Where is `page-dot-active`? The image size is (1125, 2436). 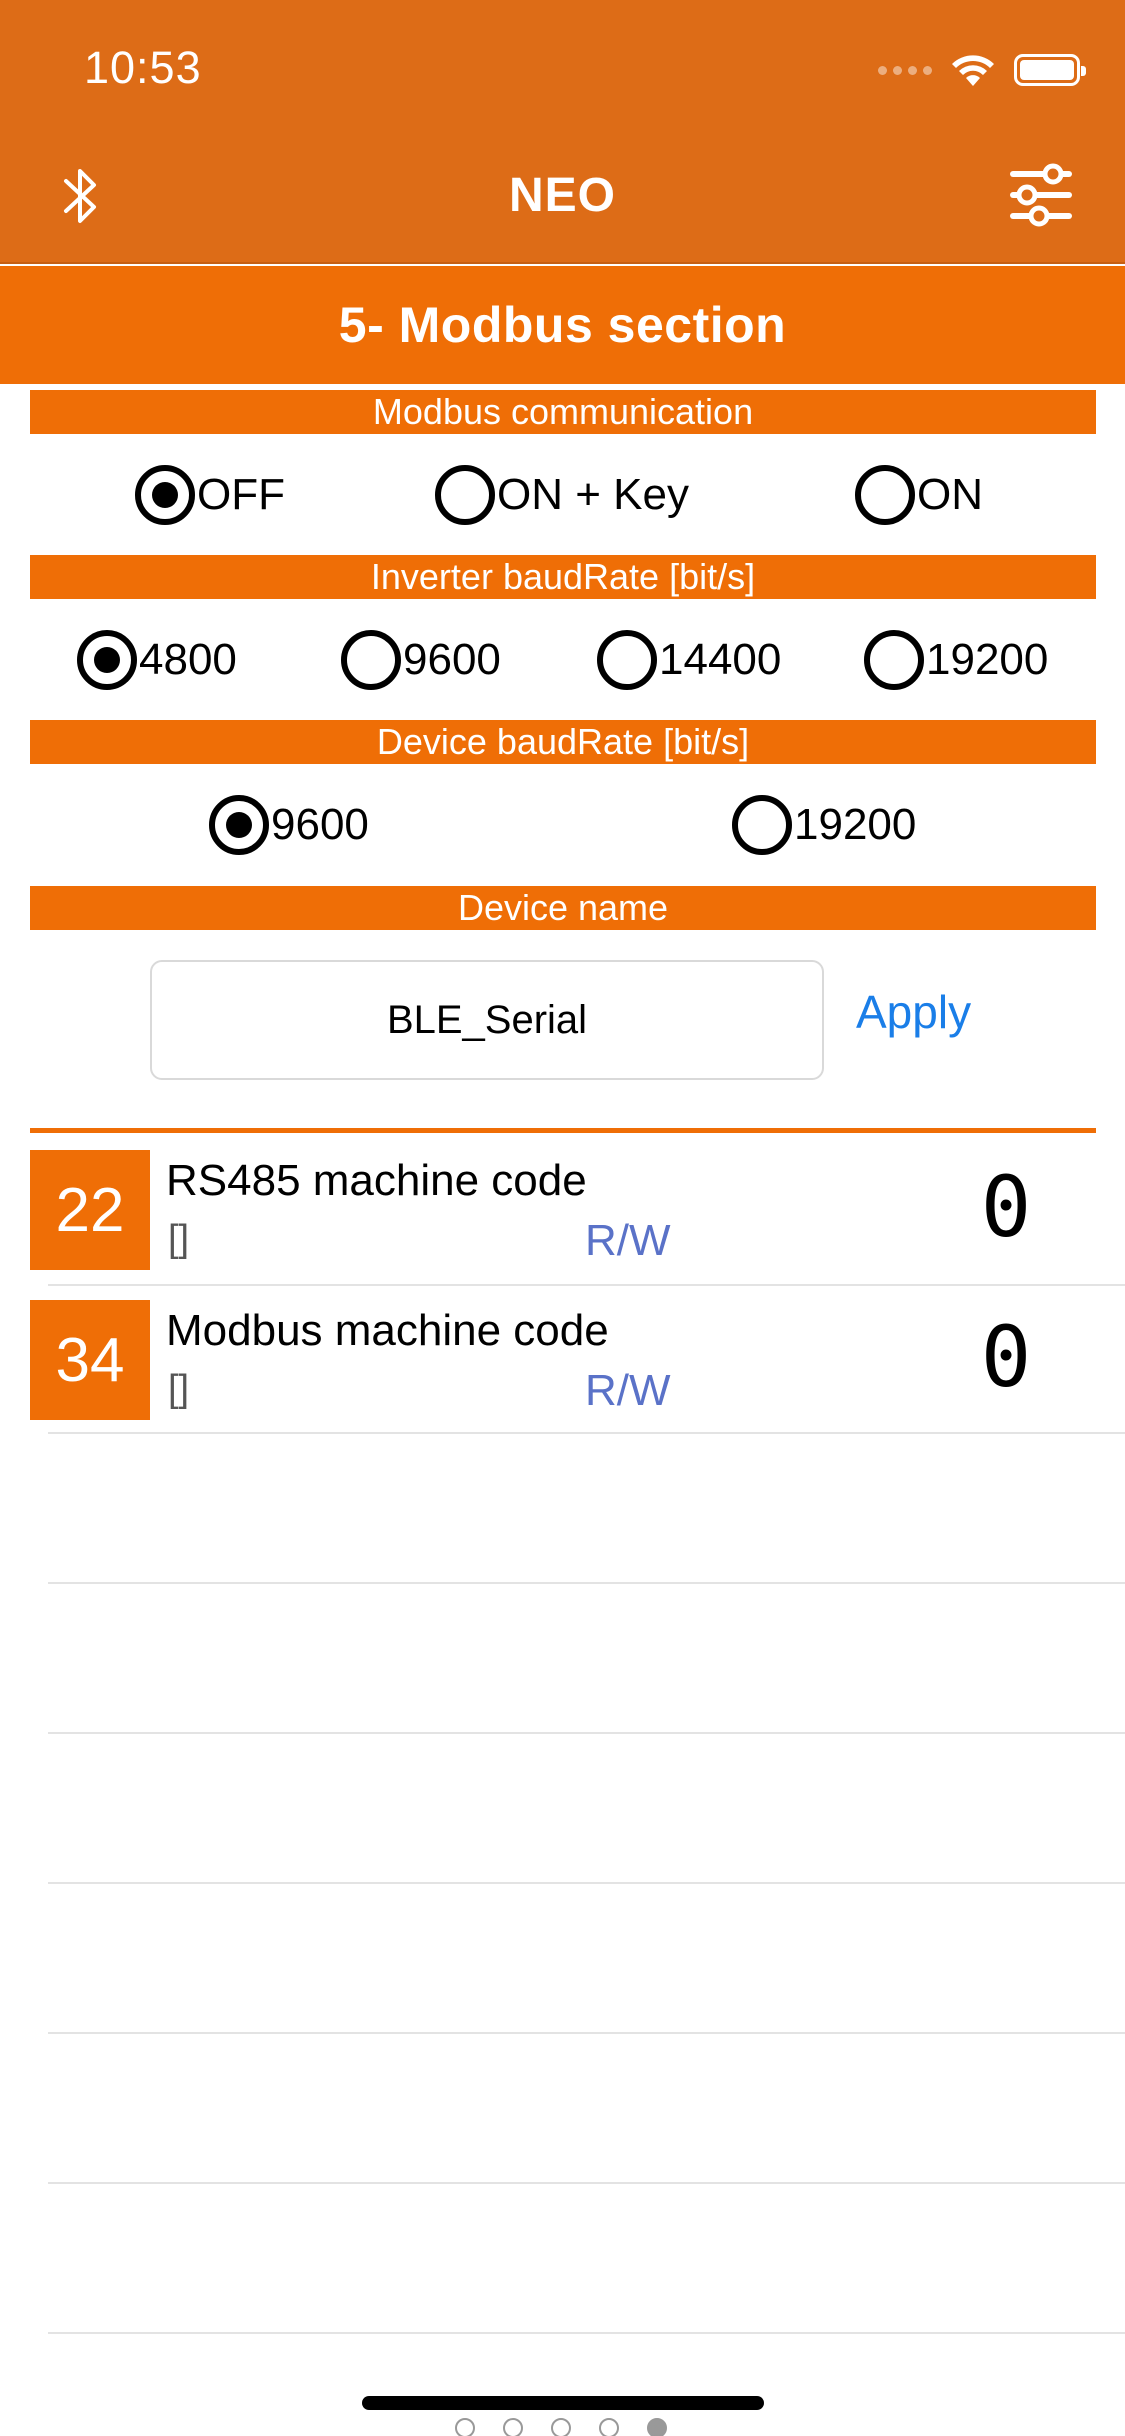 page-dot-active is located at coordinates (657, 2427).